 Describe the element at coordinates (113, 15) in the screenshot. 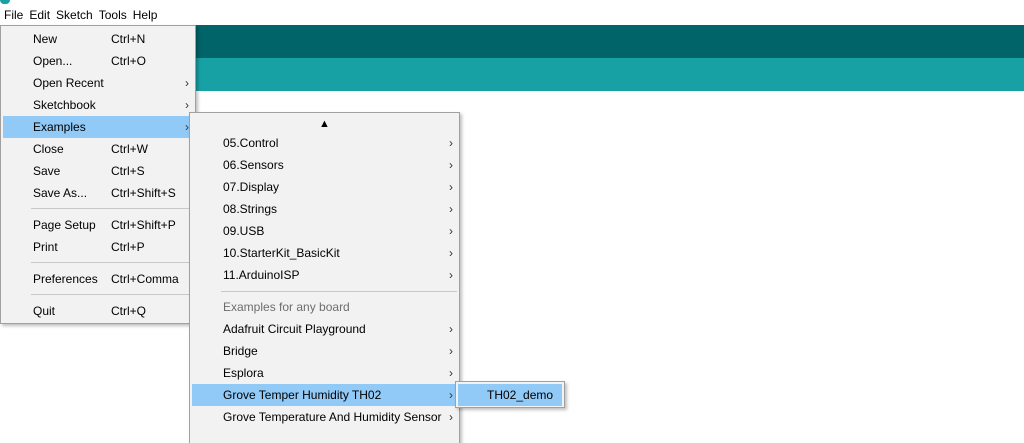

I see `menu-tools: Tools` at that location.